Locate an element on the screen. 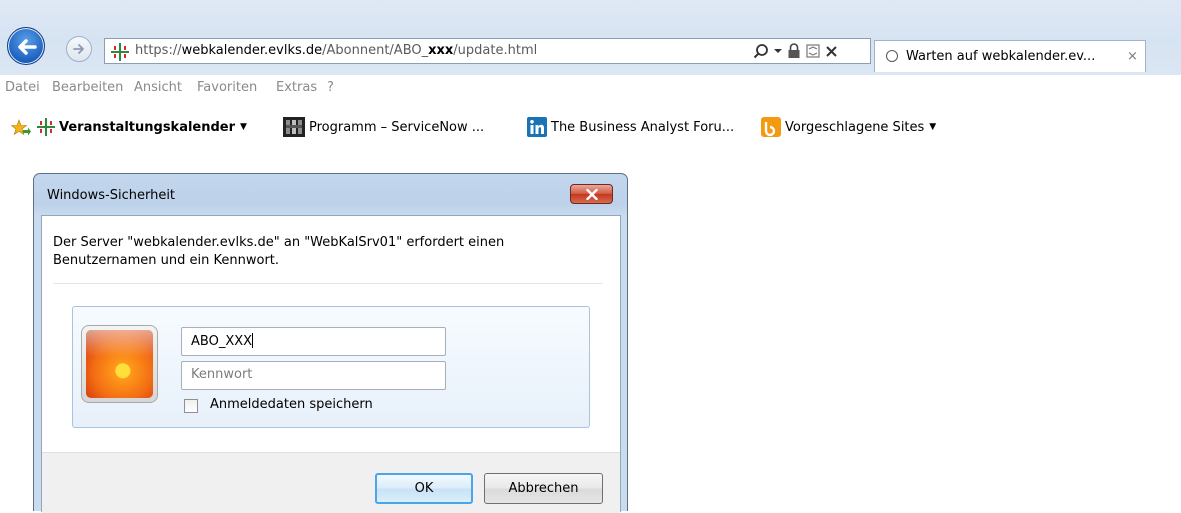 This screenshot has width=1181, height=513. forward-button is located at coordinates (79, 49).